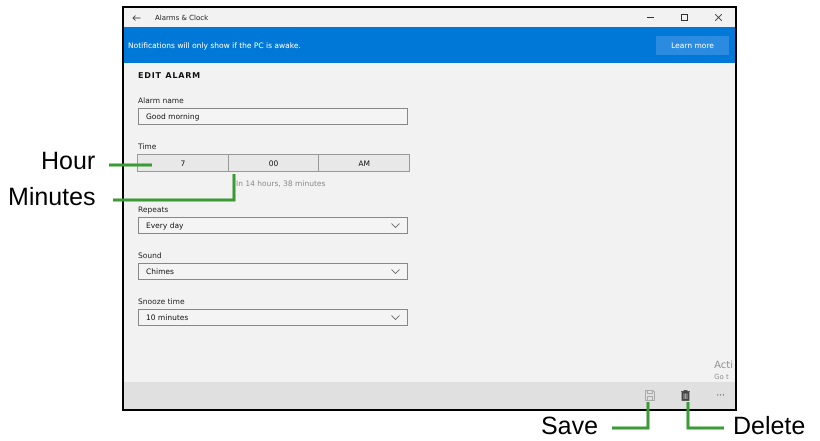  Describe the element at coordinates (52, 197) in the screenshot. I see `callout-label: Minutes` at that location.